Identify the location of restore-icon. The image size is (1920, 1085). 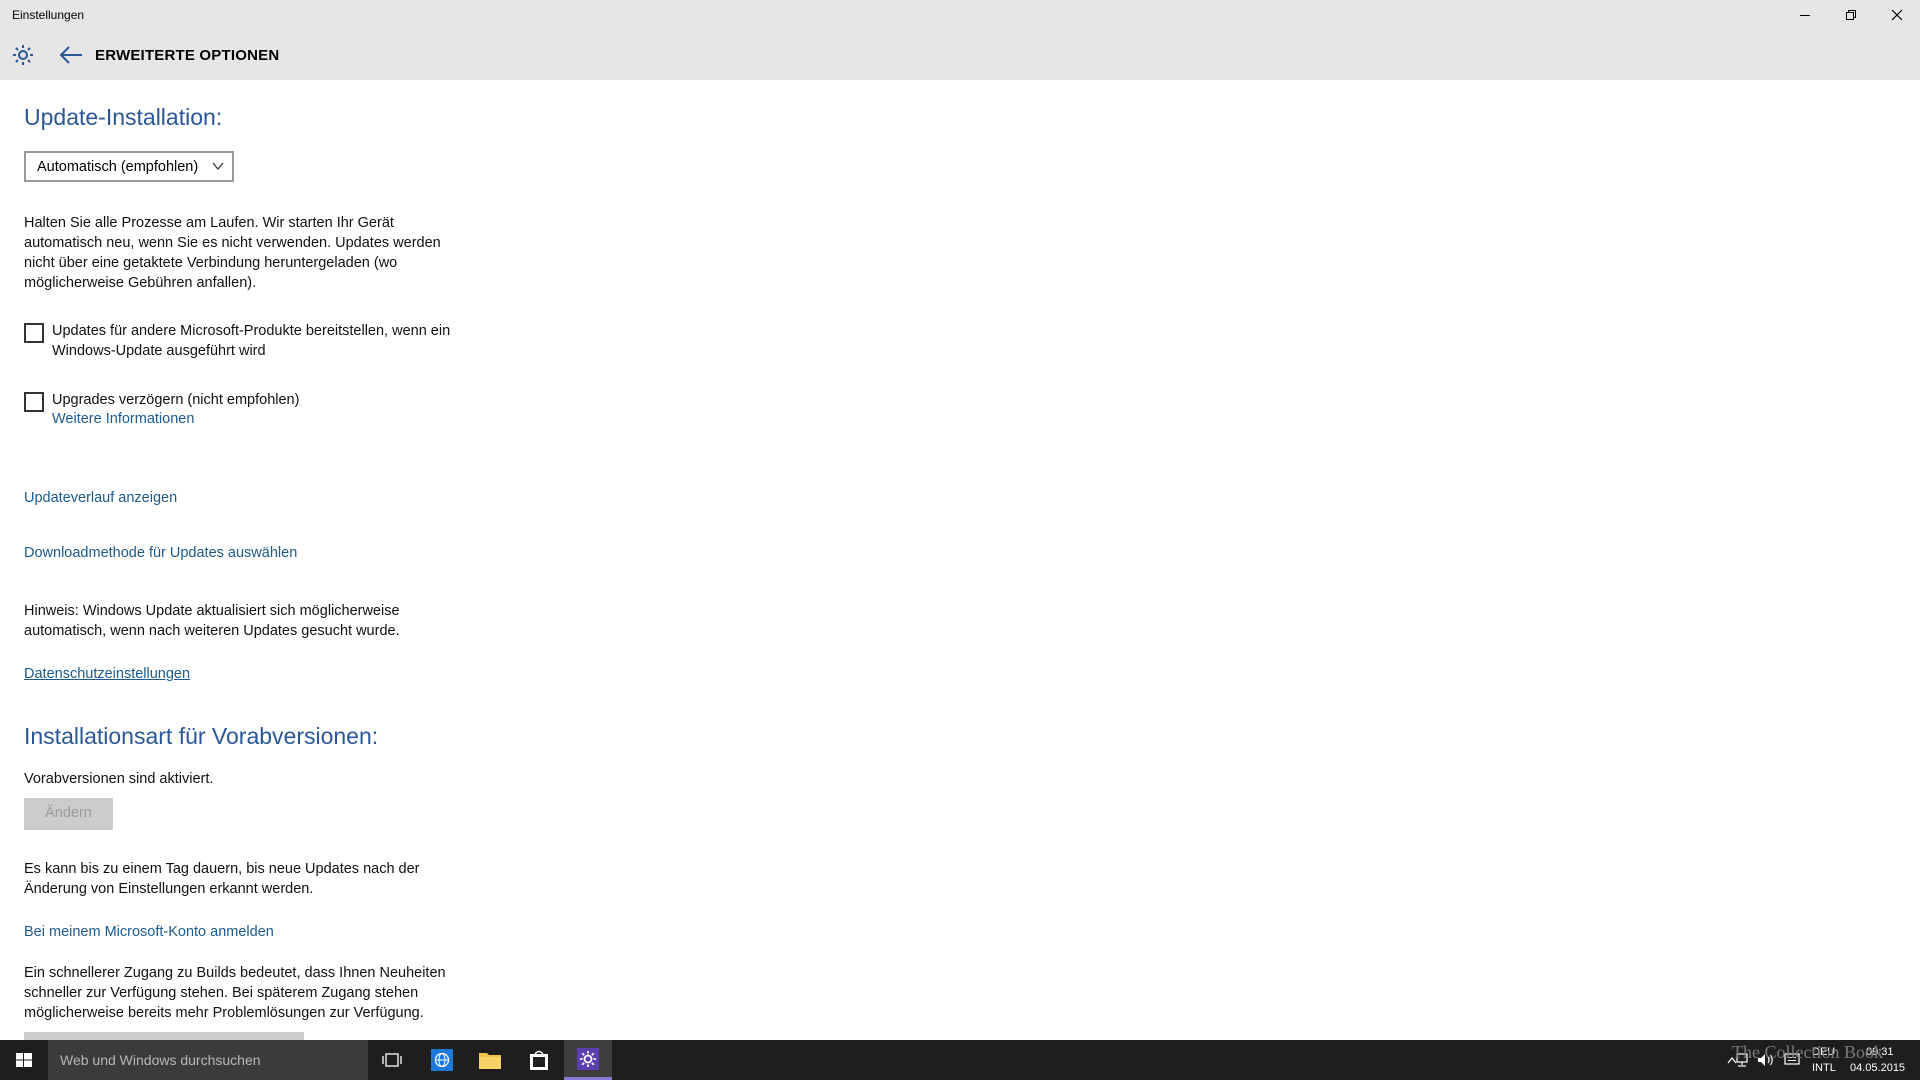
(1851, 15).